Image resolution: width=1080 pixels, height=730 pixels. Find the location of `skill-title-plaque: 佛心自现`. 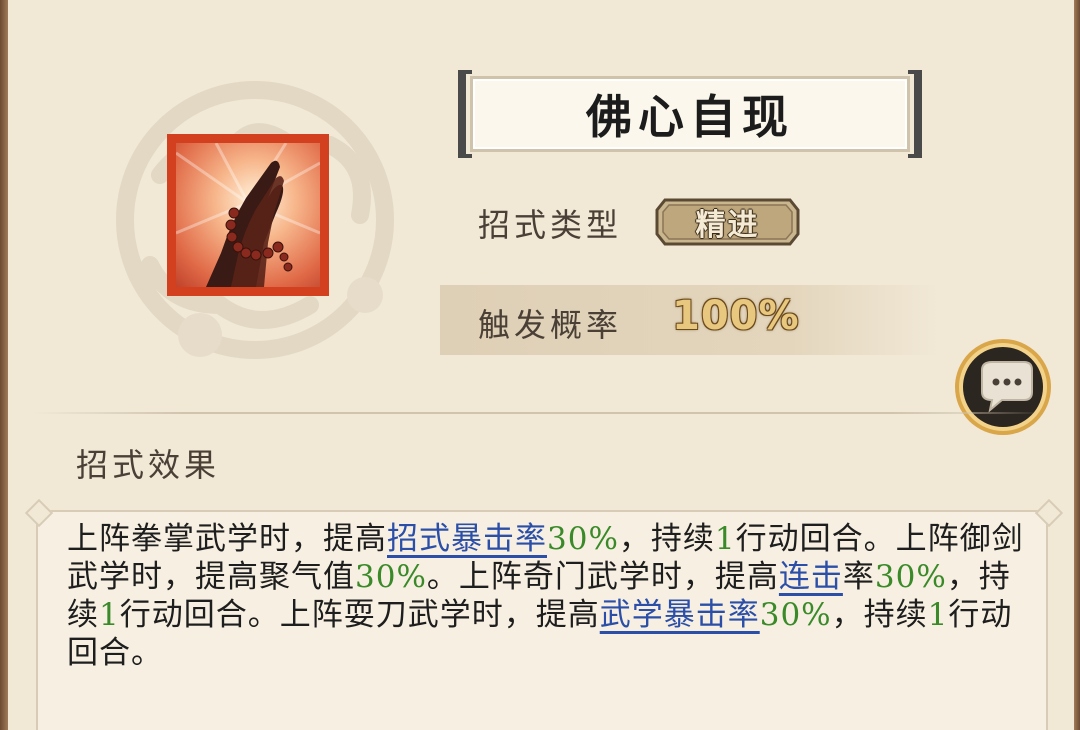

skill-title-plaque: 佛心自现 is located at coordinates (690, 114).